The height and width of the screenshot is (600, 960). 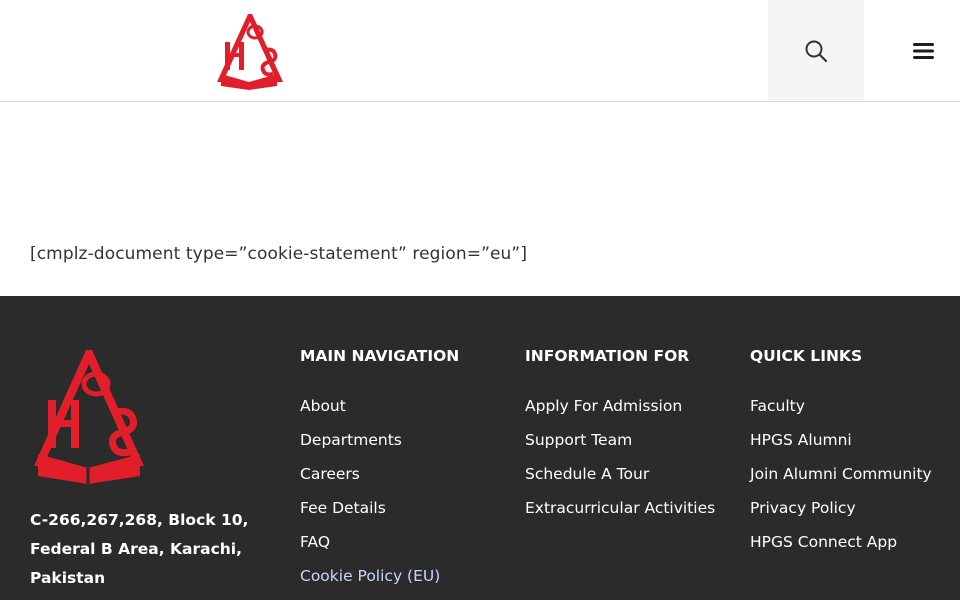 I want to click on information-for-heading: INFORMATION FOR, so click(x=607, y=356).